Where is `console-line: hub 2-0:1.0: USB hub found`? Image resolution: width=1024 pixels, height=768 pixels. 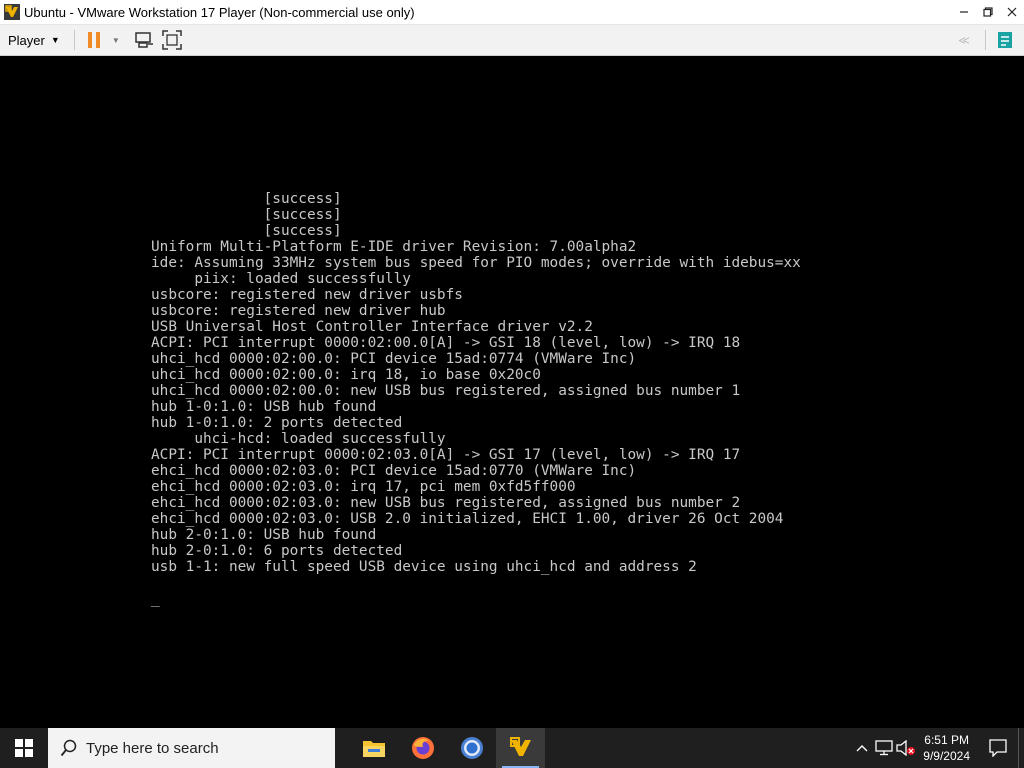
console-line: hub 2-0:1.0: USB hub found is located at coordinates (264, 535).